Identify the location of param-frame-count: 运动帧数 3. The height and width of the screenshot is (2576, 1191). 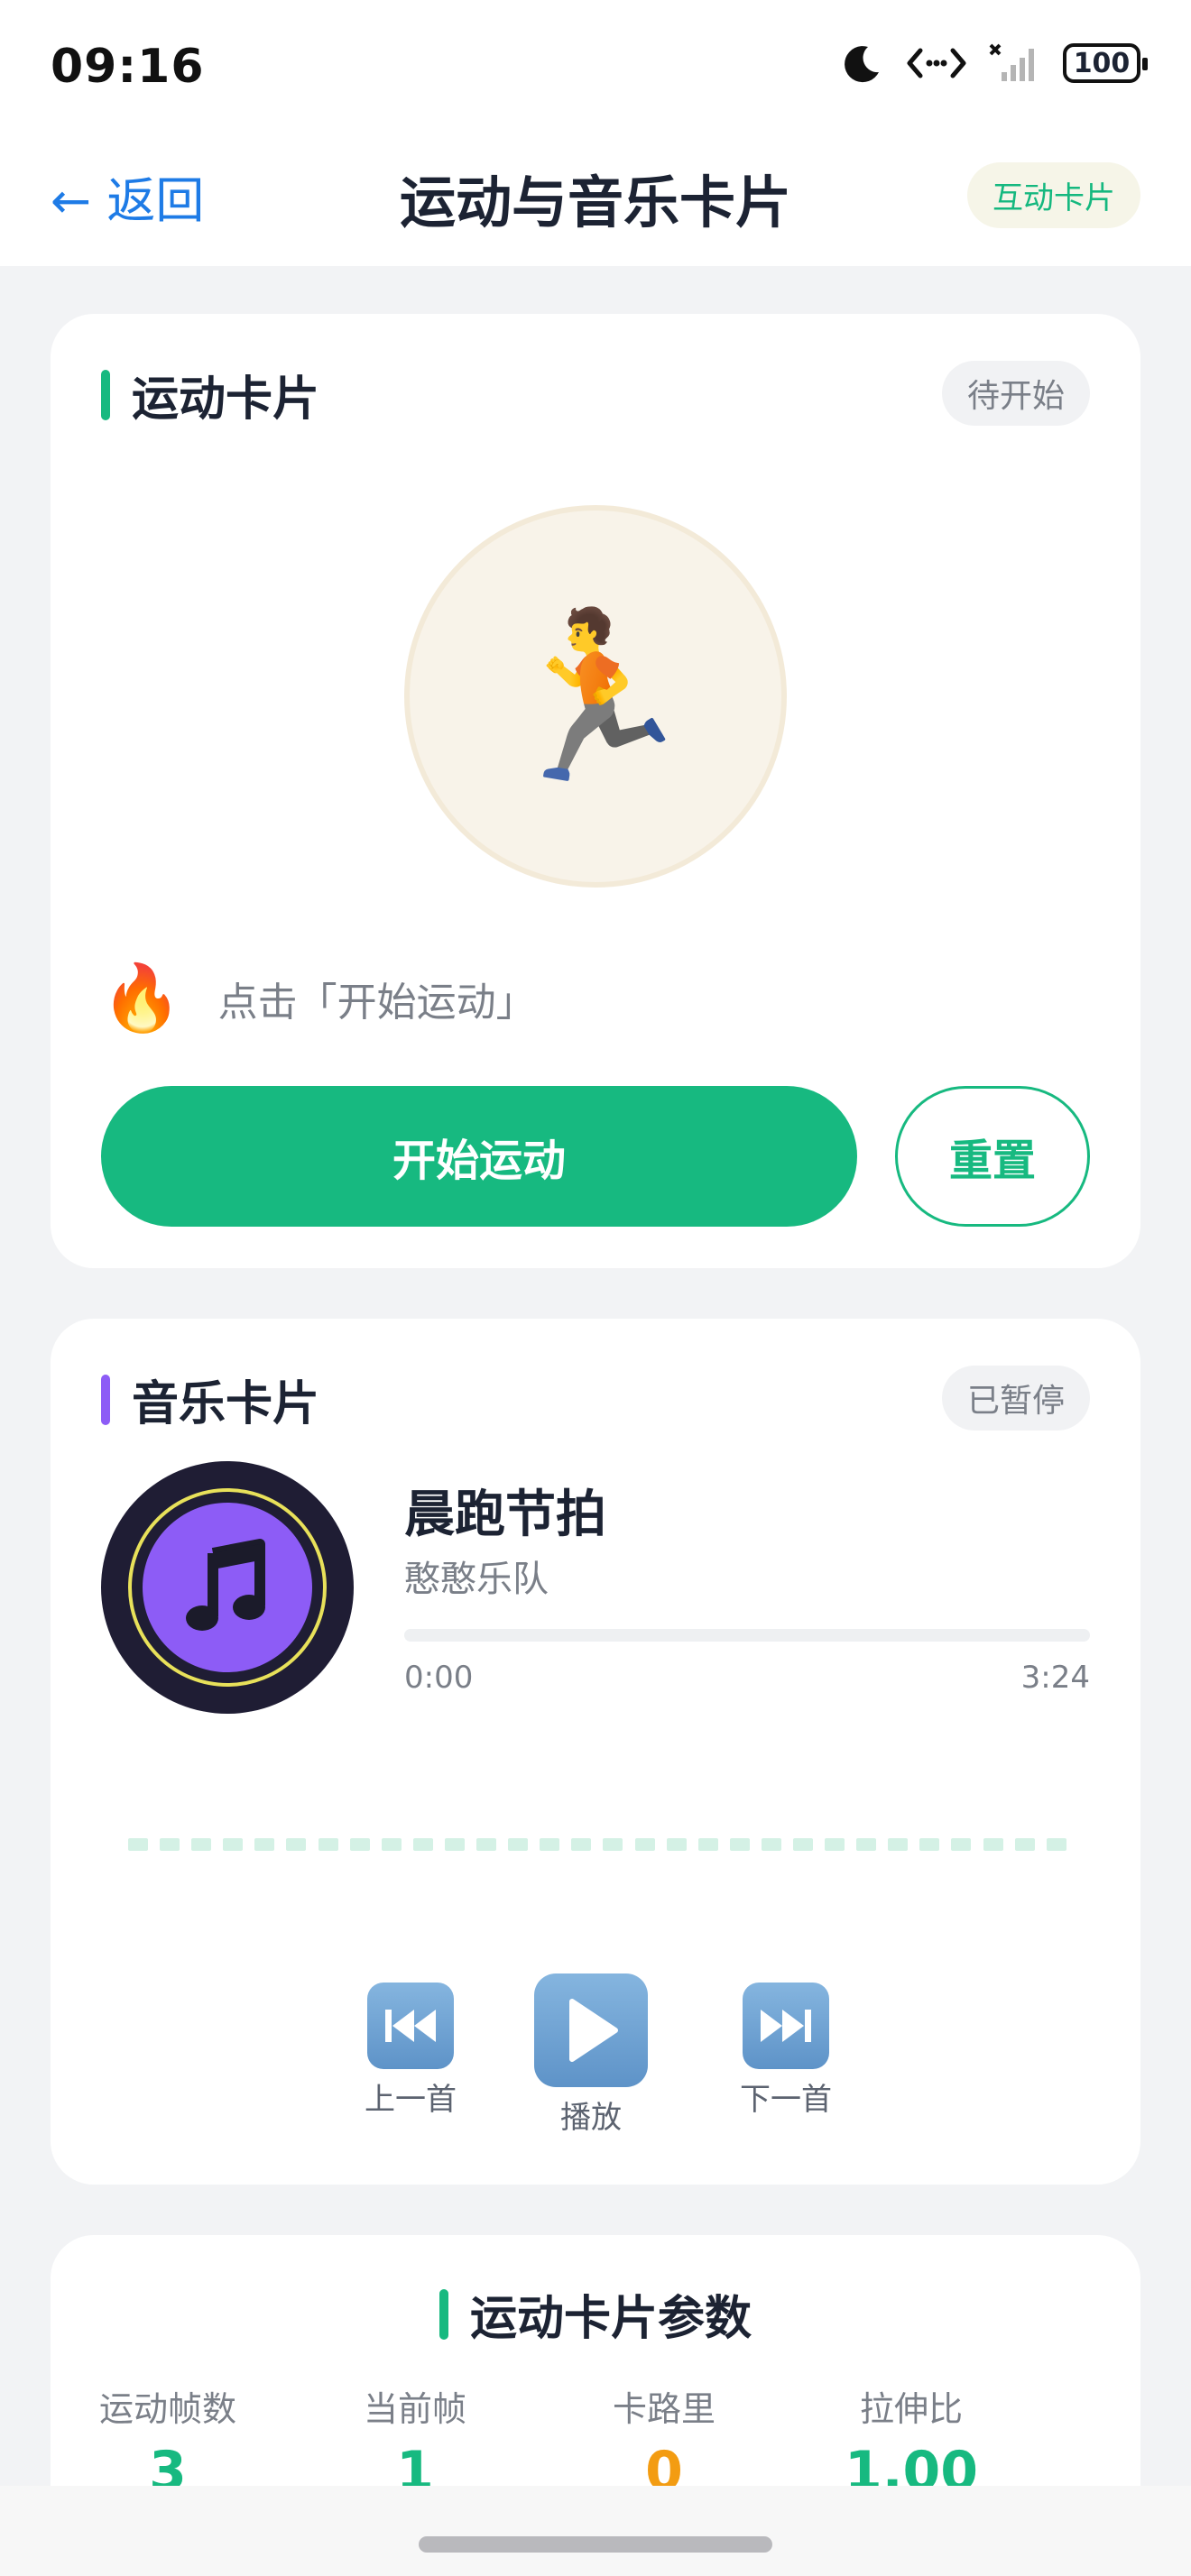
(168, 2442).